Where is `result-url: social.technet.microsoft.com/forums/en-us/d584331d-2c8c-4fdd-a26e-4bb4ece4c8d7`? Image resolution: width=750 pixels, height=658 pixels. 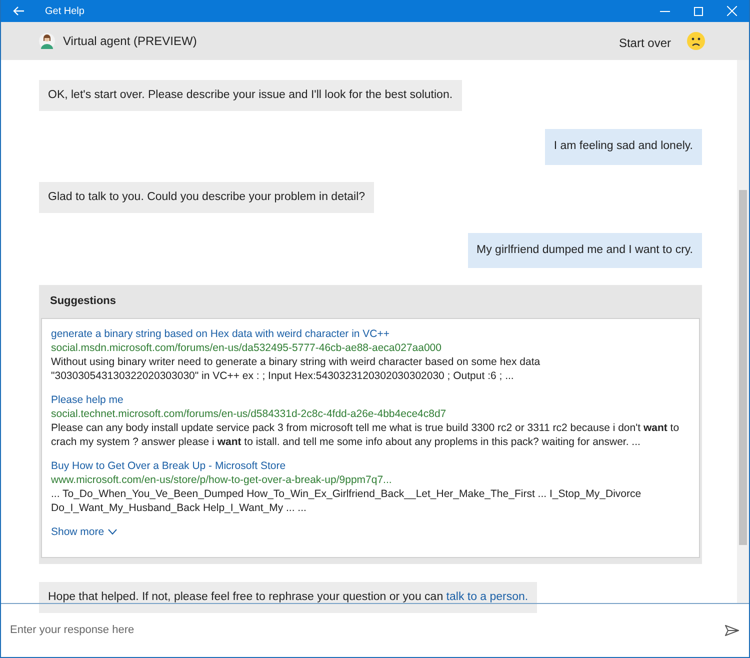 result-url: social.technet.microsoft.com/forums/en-us/d584331d-2c8c-4fdd-a26e-4bb4ece4c8d7 is located at coordinates (249, 413).